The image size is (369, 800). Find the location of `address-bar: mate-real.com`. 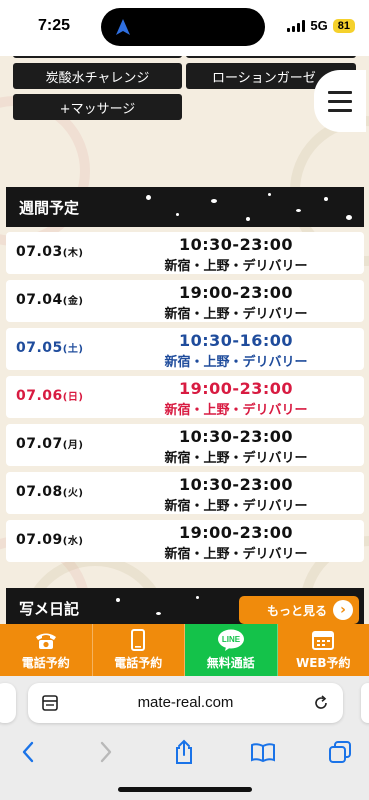

address-bar: mate-real.com is located at coordinates (185, 703).